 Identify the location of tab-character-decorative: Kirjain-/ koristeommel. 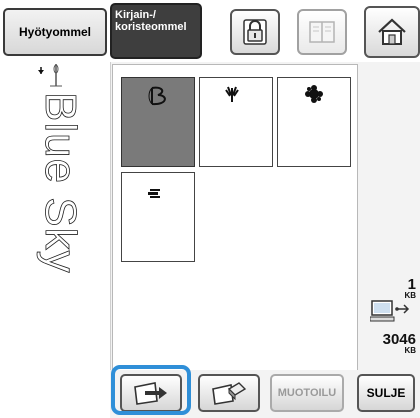
(156, 31).